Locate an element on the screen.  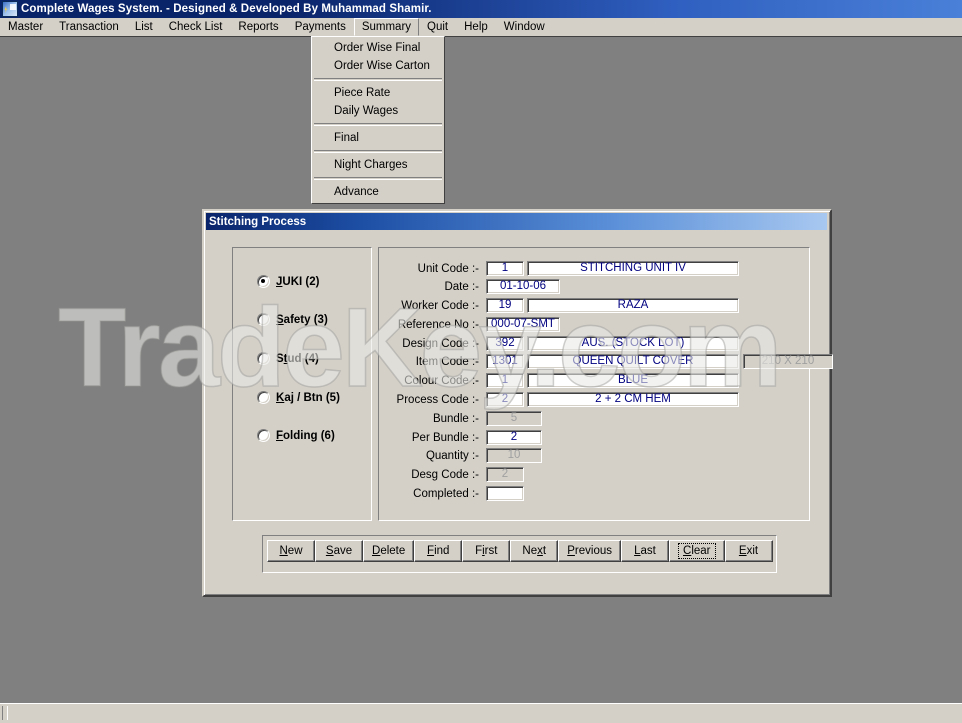
field-row-completed: Completed :- is located at coordinates (451, 493).